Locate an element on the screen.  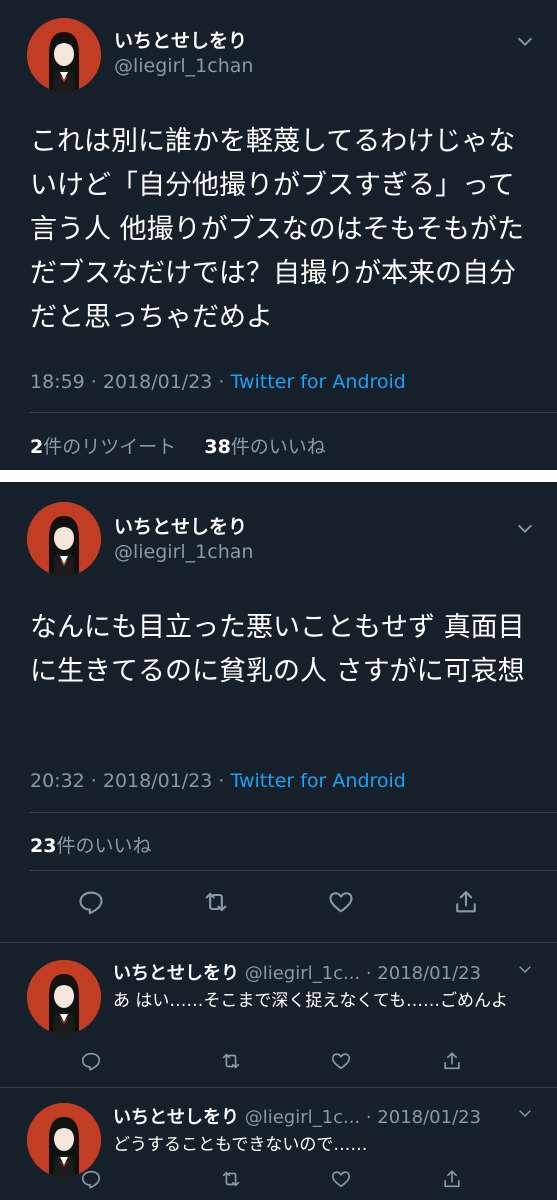
tweet-stats: 2件のリツイート 38件のいいね is located at coordinates (178, 445).